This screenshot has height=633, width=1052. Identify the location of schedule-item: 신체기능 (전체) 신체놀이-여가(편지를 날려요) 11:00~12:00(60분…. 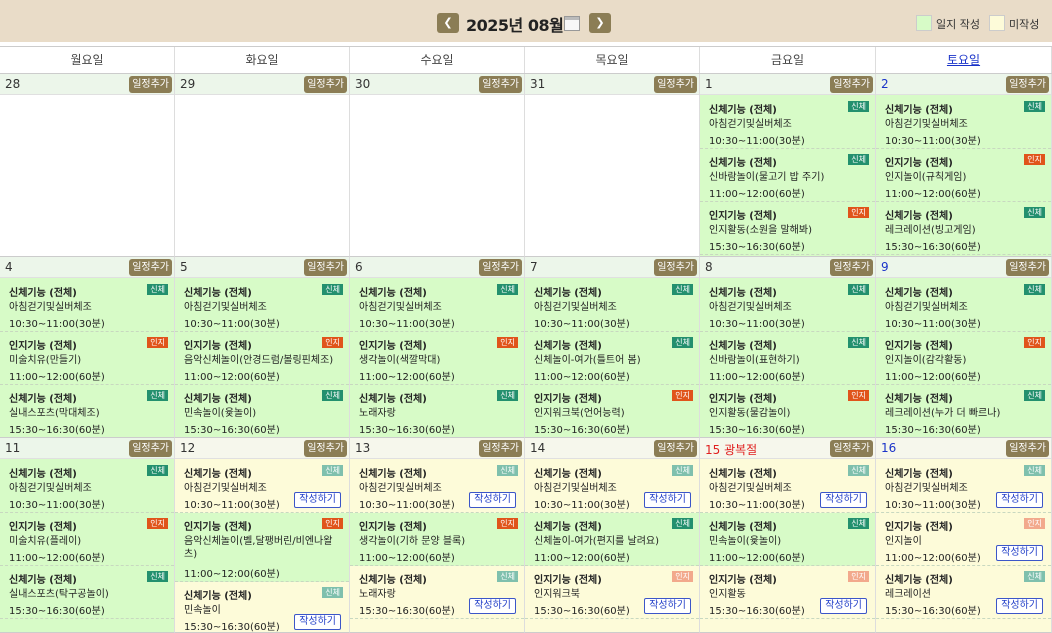
(612, 539).